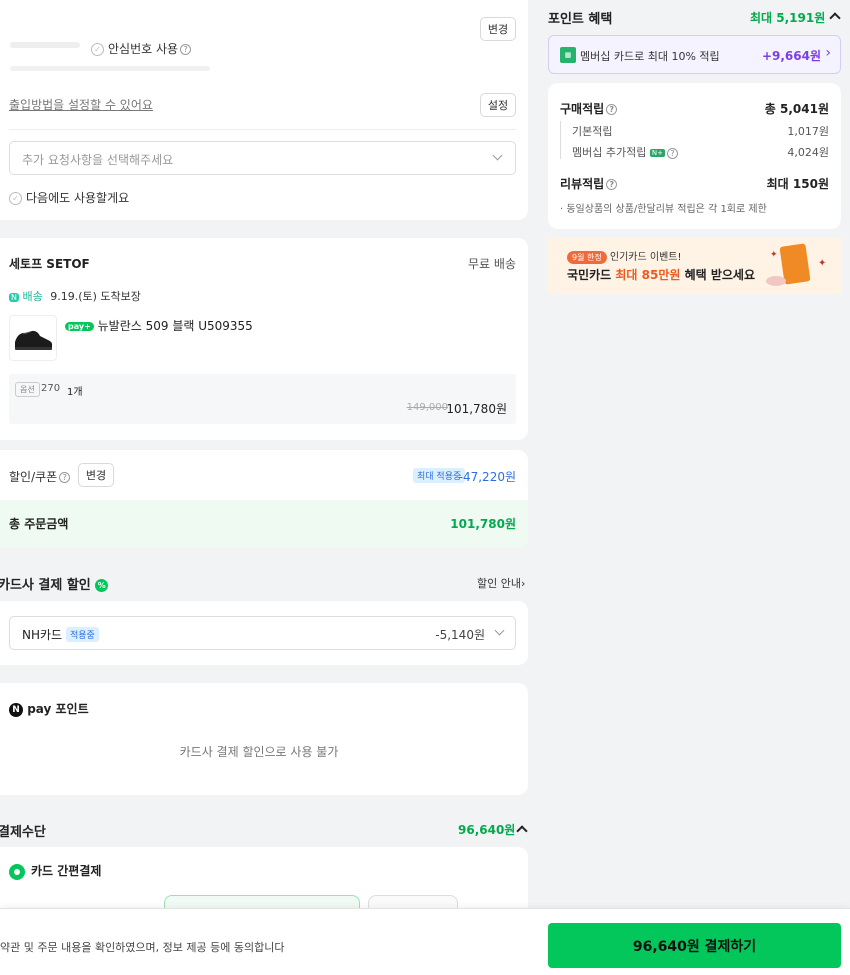  What do you see at coordinates (262, 129) in the screenshot?
I see `divider` at bounding box center [262, 129].